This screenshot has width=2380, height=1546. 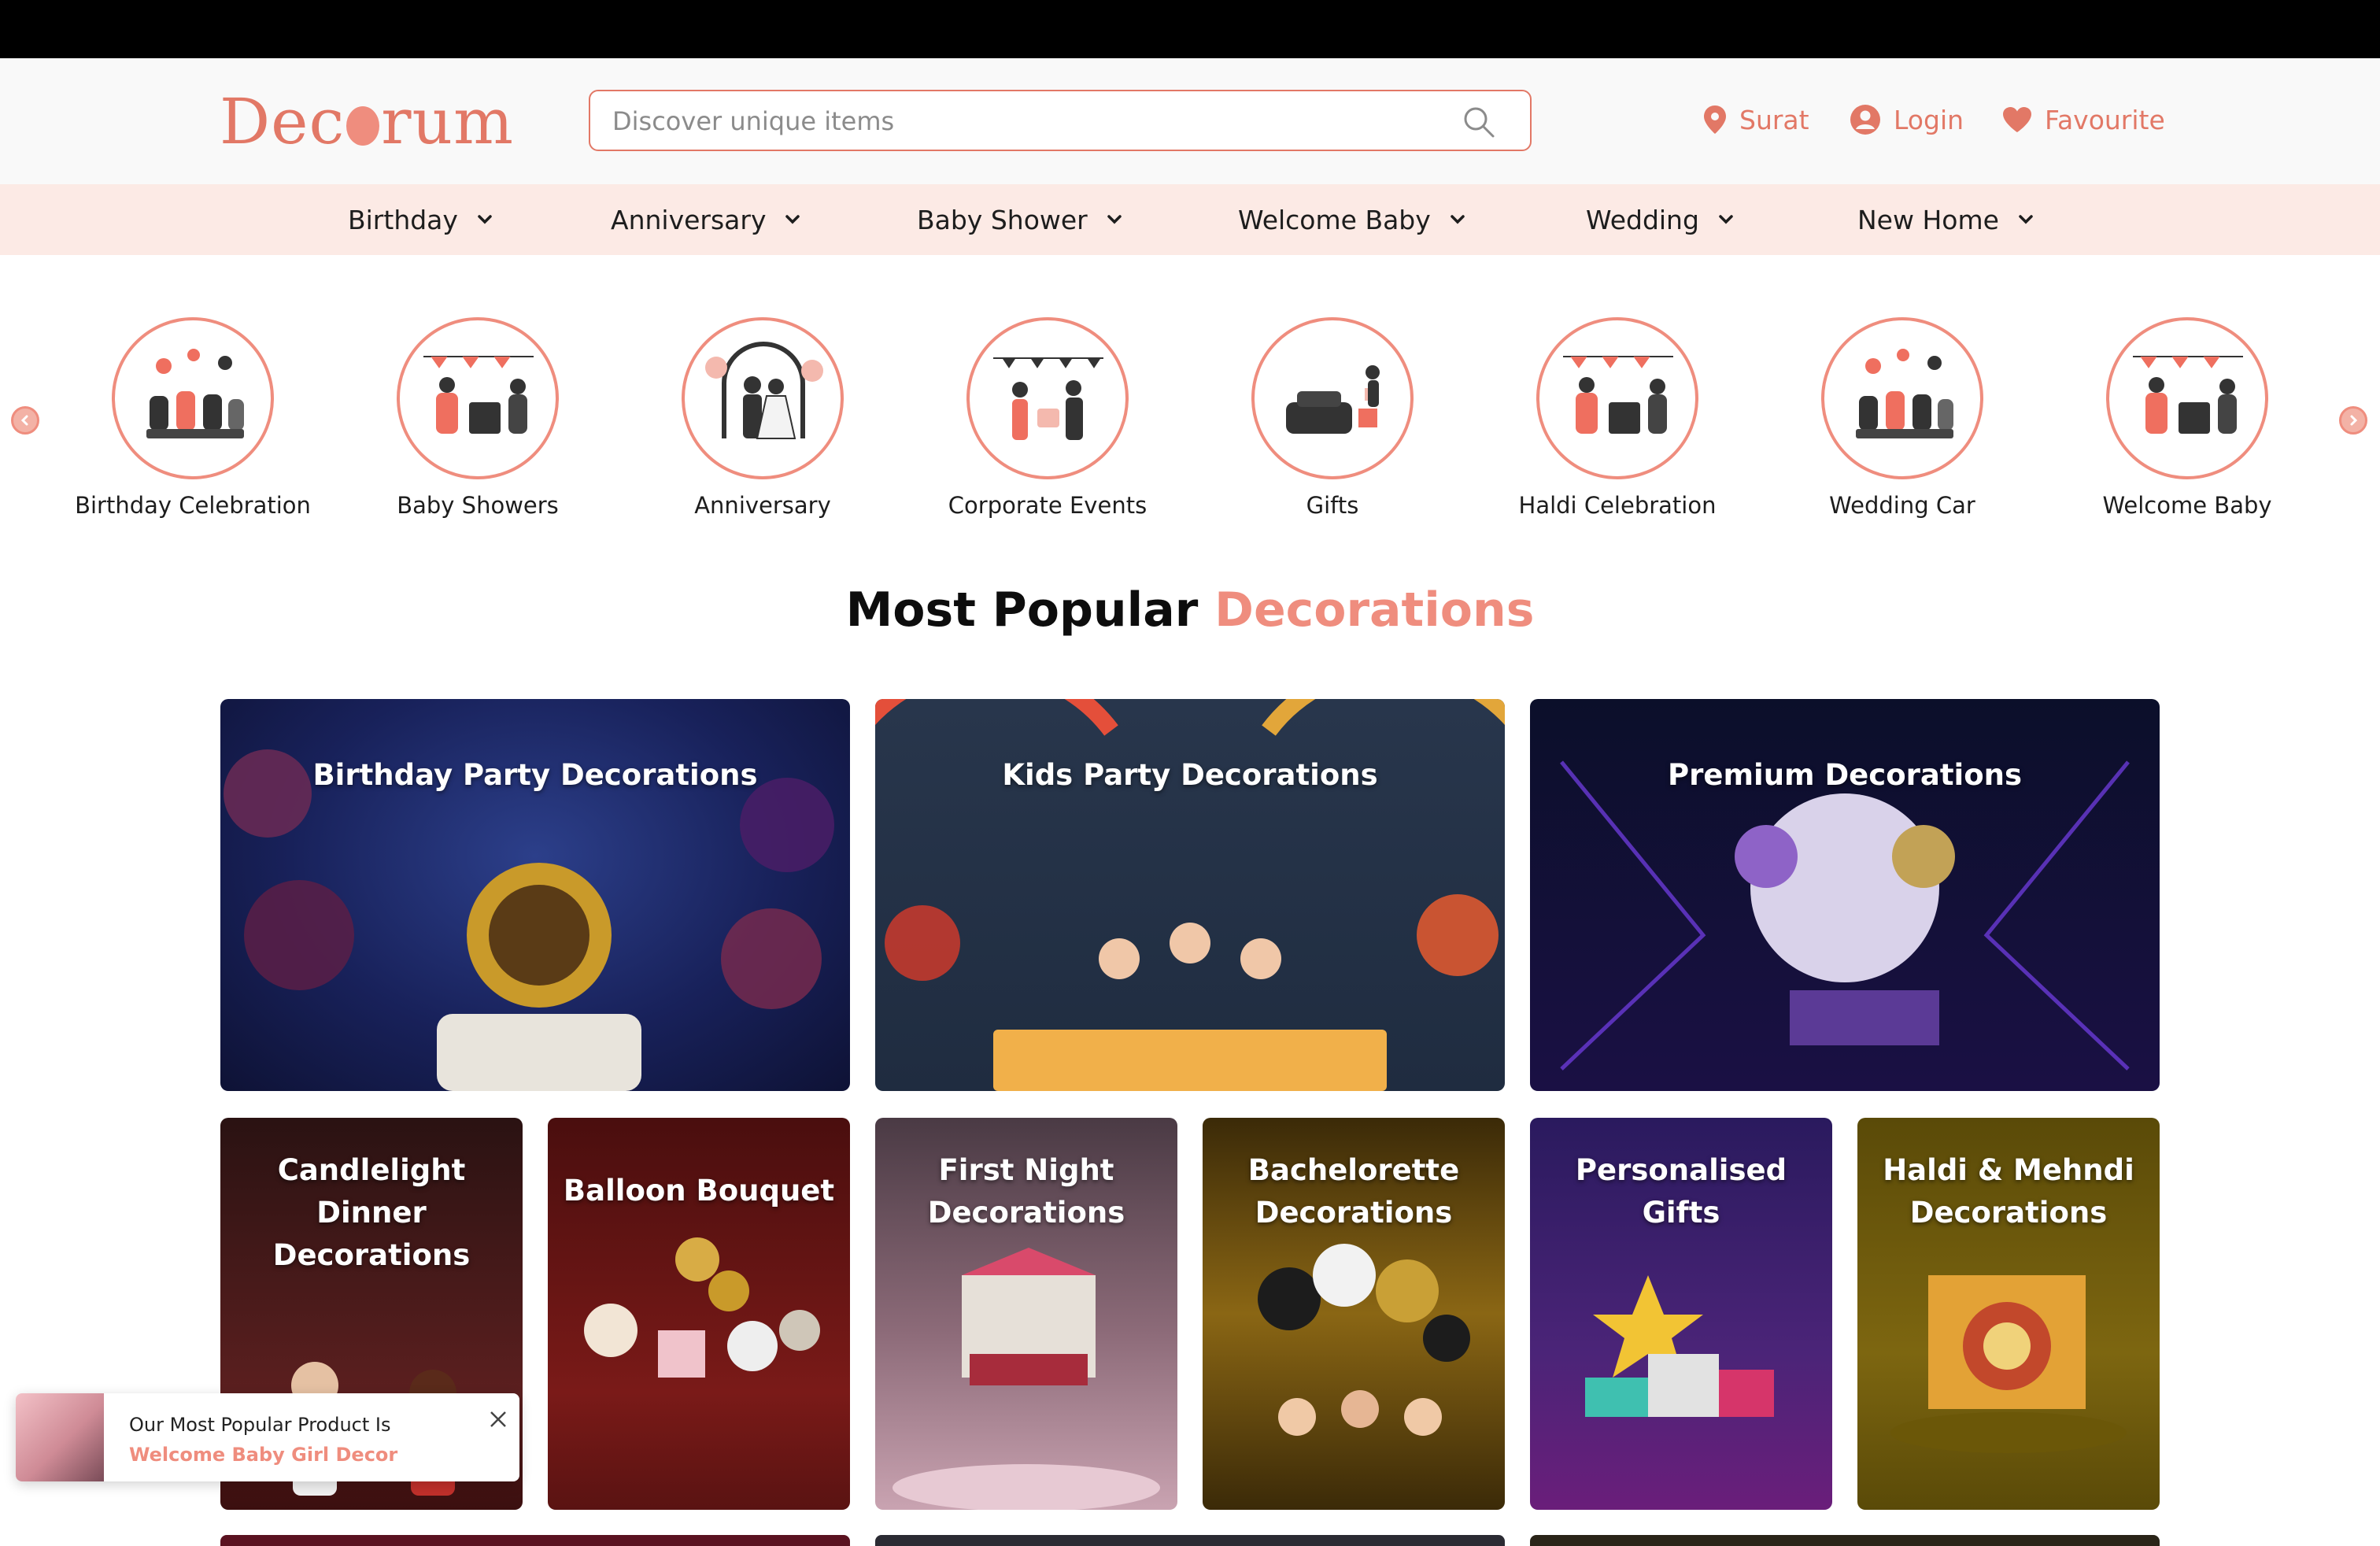 What do you see at coordinates (1374, 610) in the screenshot?
I see `section-title-accent: Decorations` at bounding box center [1374, 610].